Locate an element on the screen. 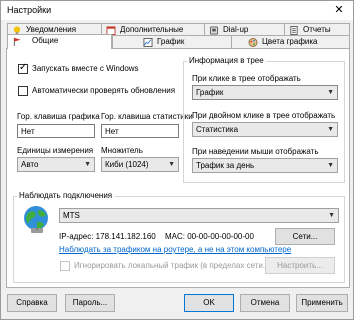 The image size is (354, 320). flag-icon is located at coordinates (17, 41).